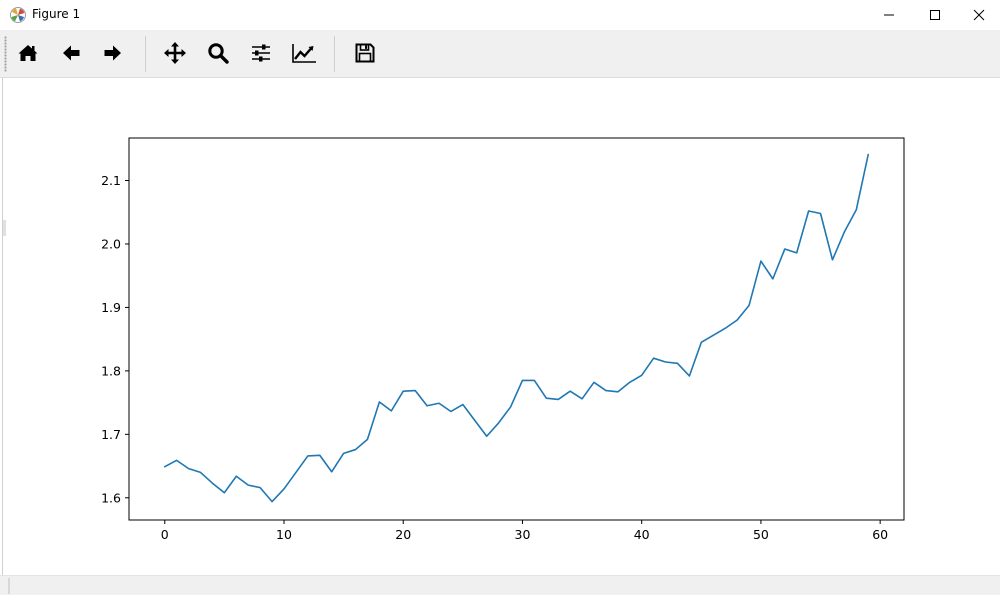 The height and width of the screenshot is (595, 1000). Describe the element at coordinates (111, 180) in the screenshot. I see `y-tick-label: 2.1` at that location.